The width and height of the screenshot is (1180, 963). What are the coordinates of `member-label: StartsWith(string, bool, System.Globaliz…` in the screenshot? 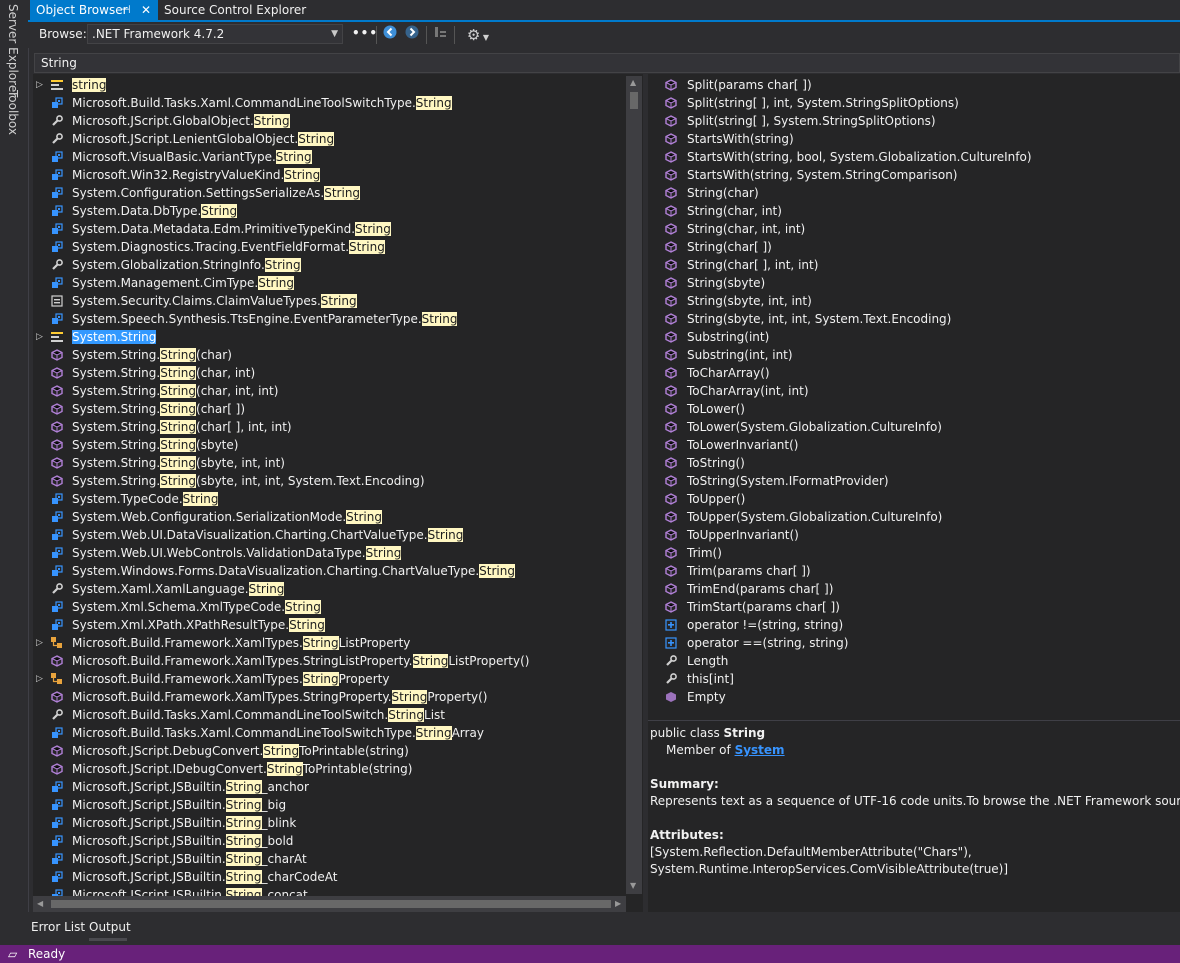 It's located at (859, 157).